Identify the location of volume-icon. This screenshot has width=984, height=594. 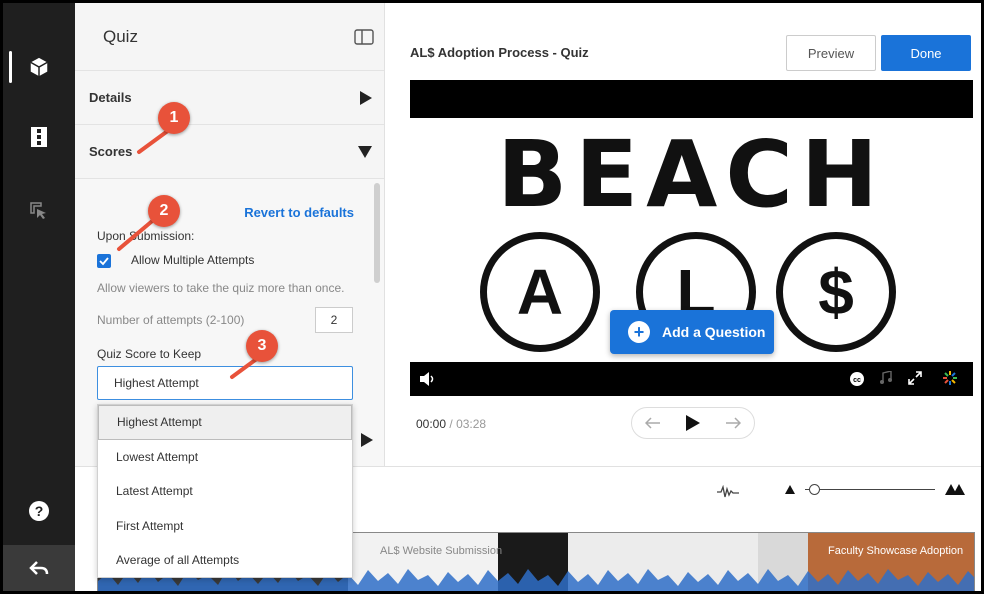
(428, 379).